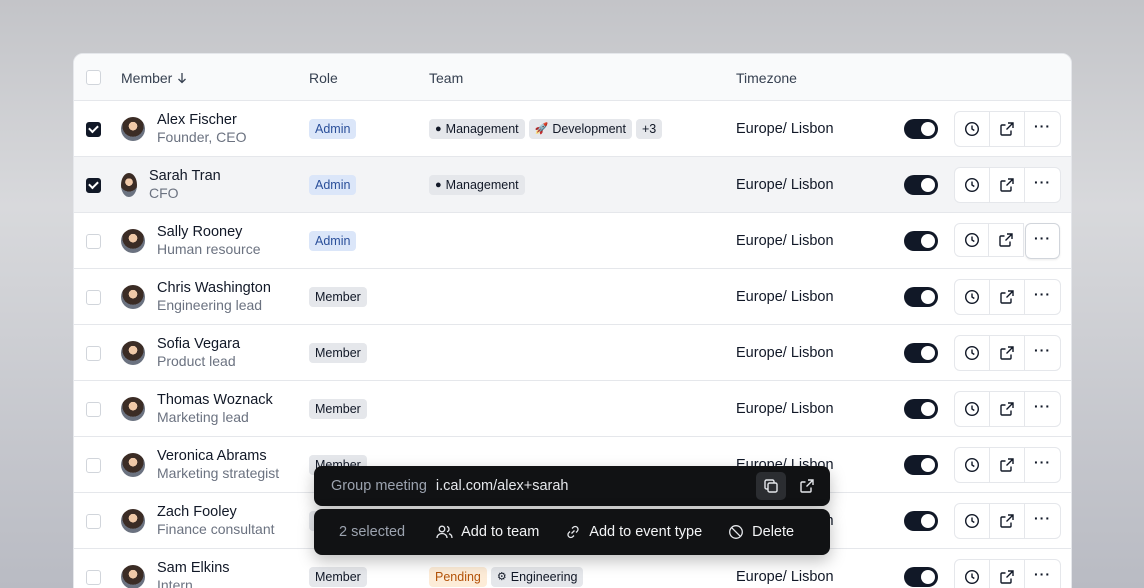  I want to click on team-icon: ●, so click(438, 185).